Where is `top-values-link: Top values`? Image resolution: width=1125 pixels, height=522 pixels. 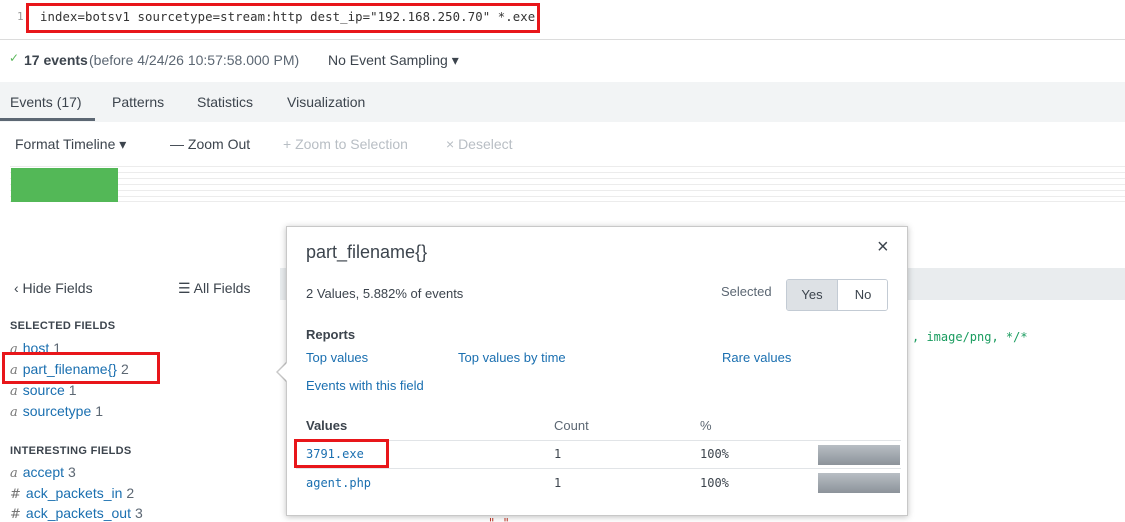
top-values-link: Top values is located at coordinates (337, 357).